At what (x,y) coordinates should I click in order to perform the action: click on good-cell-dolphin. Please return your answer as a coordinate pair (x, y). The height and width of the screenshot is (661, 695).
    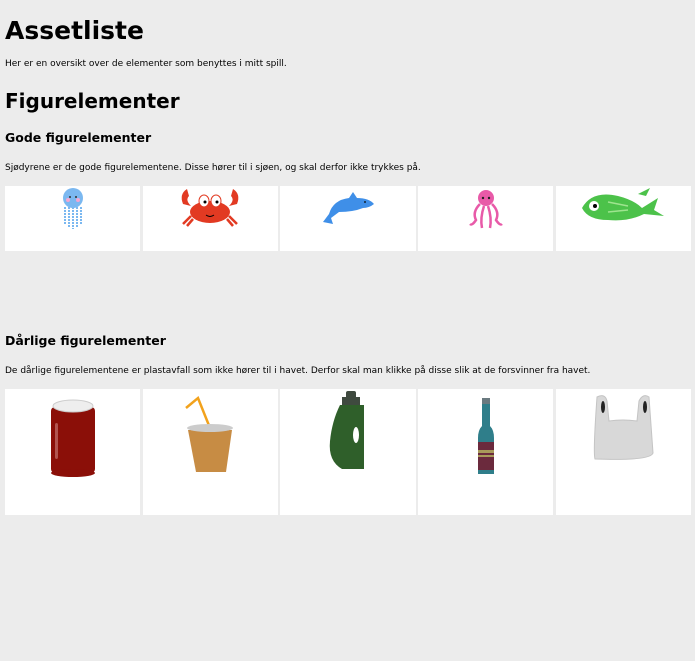
    Looking at the image, I should click on (348, 218).